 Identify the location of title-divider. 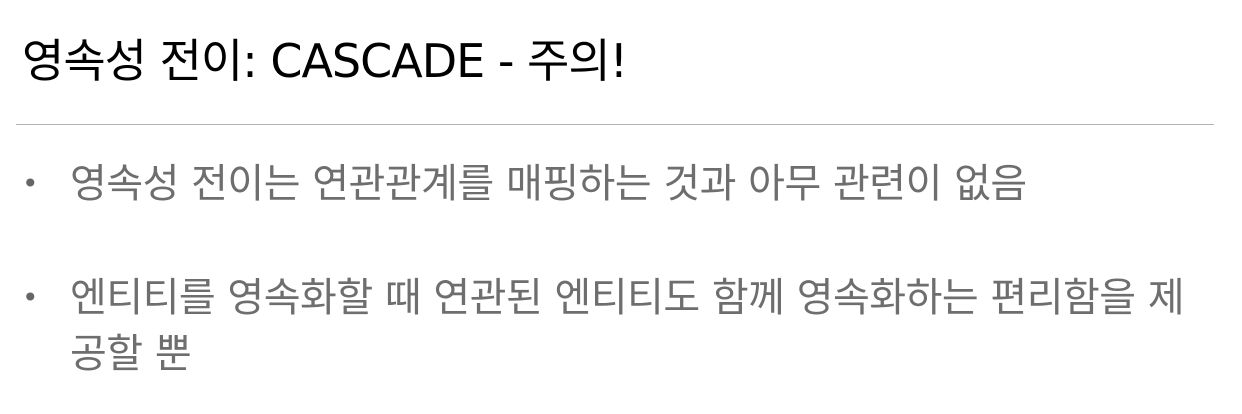
(615, 124).